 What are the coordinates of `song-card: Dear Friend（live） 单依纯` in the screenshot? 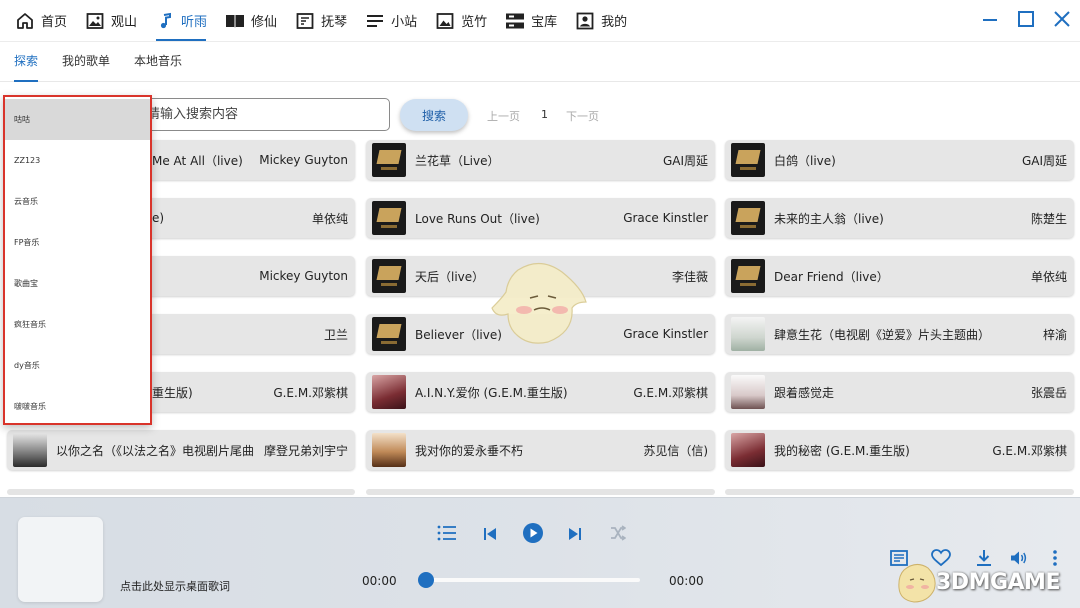 It's located at (899, 276).